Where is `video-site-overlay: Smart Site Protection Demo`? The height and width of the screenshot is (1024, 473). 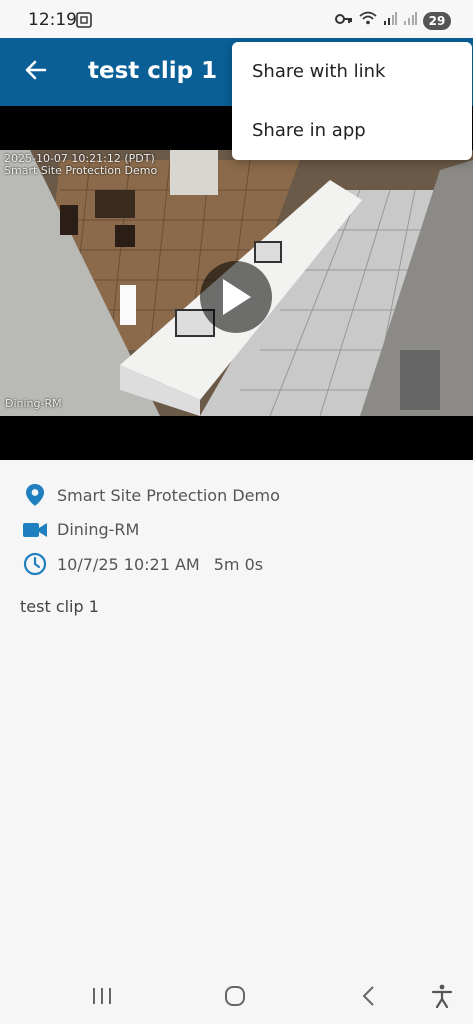
video-site-overlay: Smart Site Protection Demo is located at coordinates (81, 170).